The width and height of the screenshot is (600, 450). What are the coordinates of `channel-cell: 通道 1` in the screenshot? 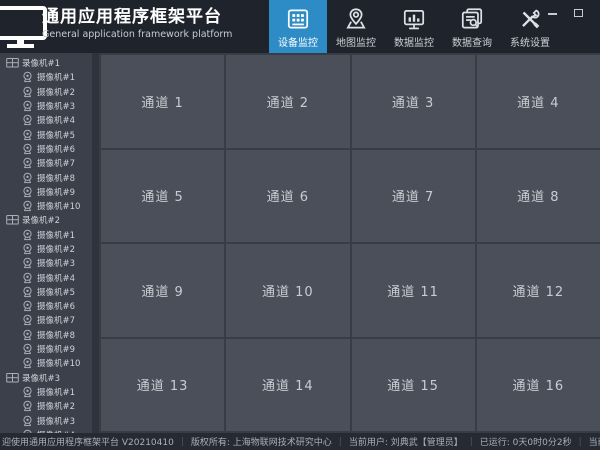 It's located at (163, 101).